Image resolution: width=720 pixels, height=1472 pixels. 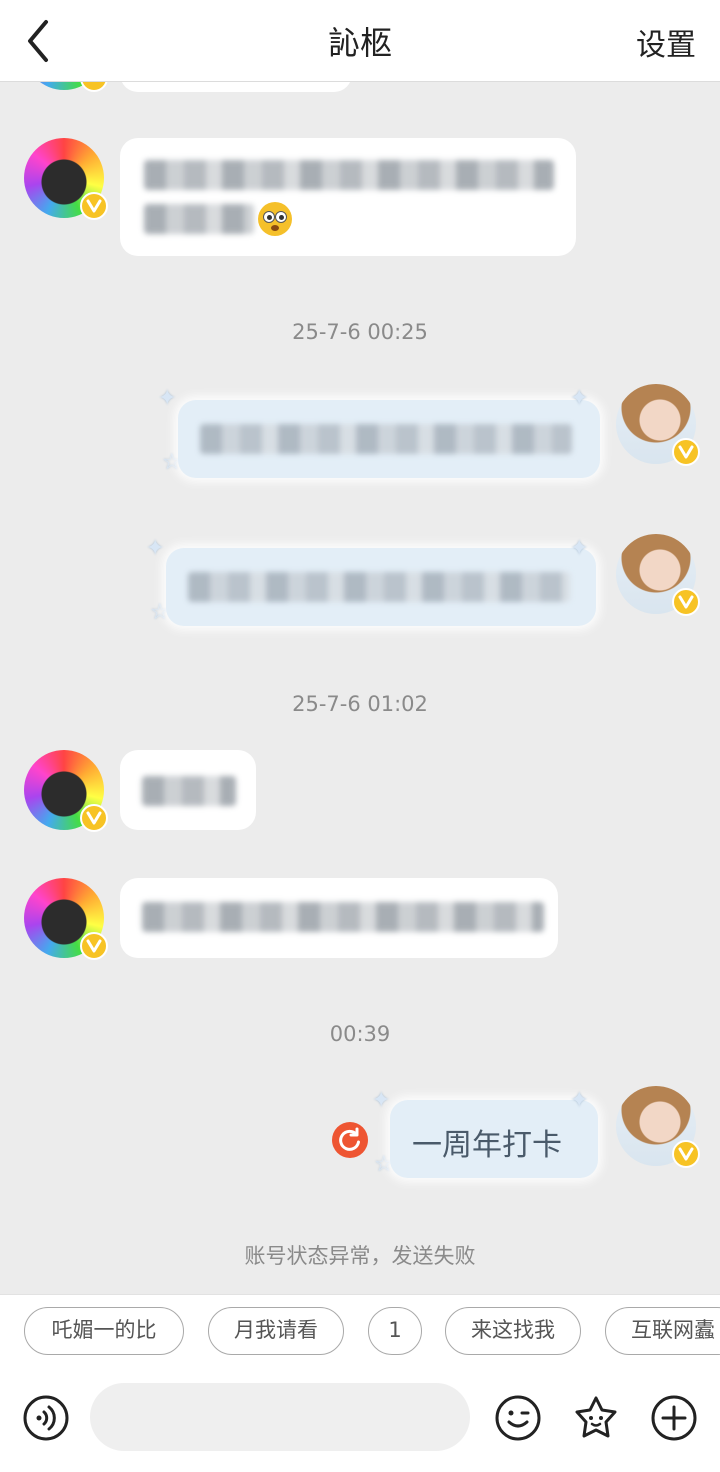 What do you see at coordinates (280, 1417) in the screenshot?
I see `message-input` at bounding box center [280, 1417].